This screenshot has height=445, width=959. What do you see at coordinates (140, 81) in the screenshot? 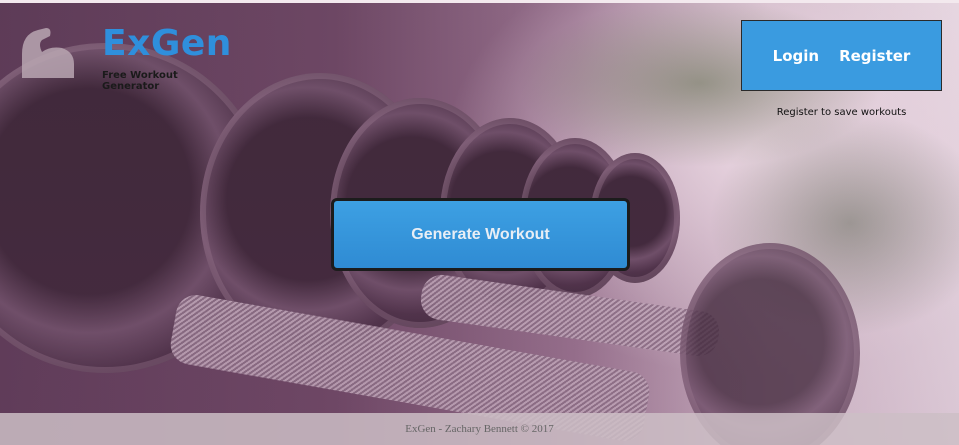
I see `app-tagline: Free Workout Generator` at bounding box center [140, 81].